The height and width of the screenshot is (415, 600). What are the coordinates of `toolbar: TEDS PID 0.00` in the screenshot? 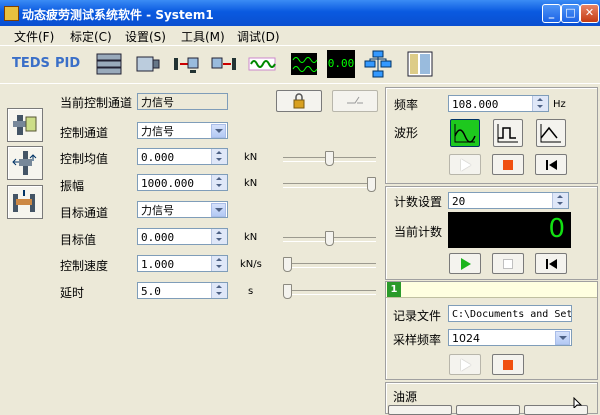 It's located at (300, 64).